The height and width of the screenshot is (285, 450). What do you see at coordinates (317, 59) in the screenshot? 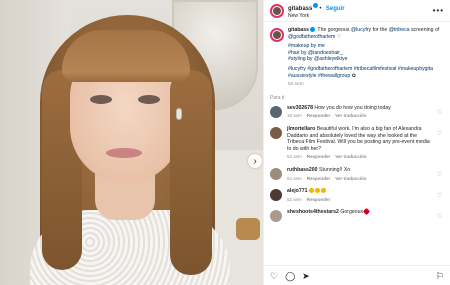
I see `hashtag-styling: #styling by @ashleyelkiye` at bounding box center [317, 59].